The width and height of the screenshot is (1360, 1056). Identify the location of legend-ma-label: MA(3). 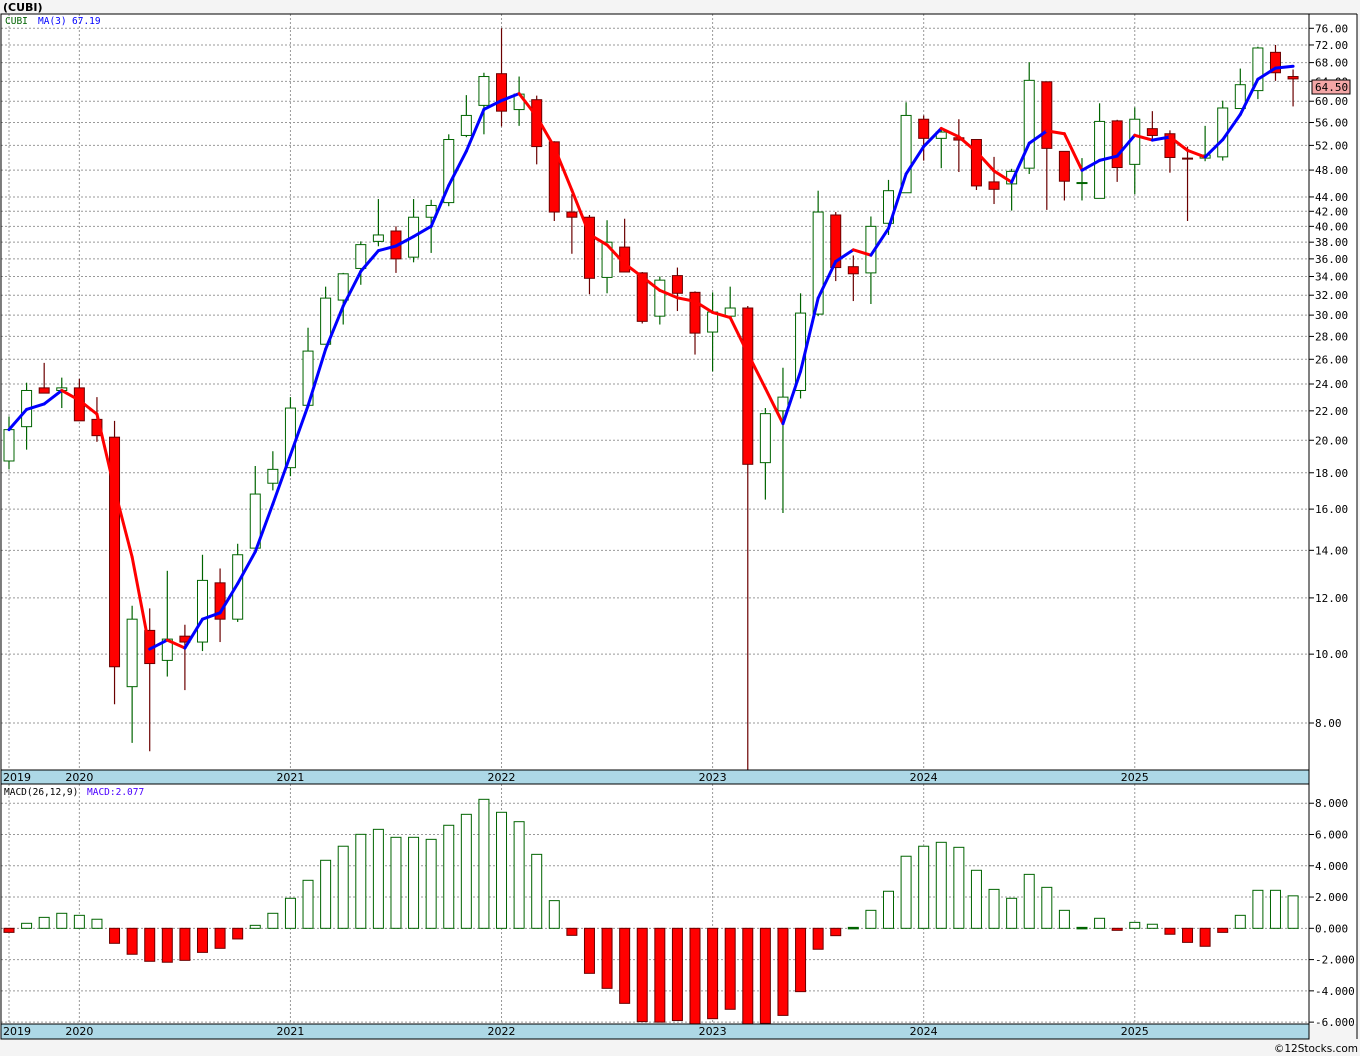
(52, 21).